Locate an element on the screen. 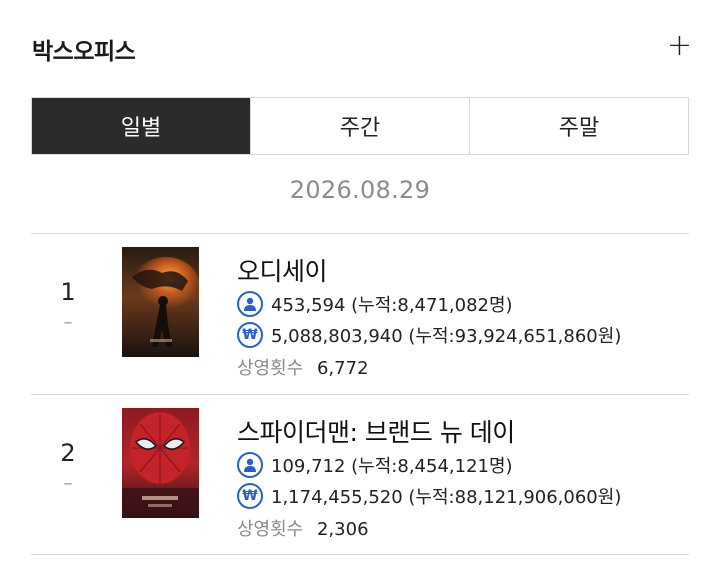 The width and height of the screenshot is (720, 564). page-title: 박스오피스 is located at coordinates (84, 52).